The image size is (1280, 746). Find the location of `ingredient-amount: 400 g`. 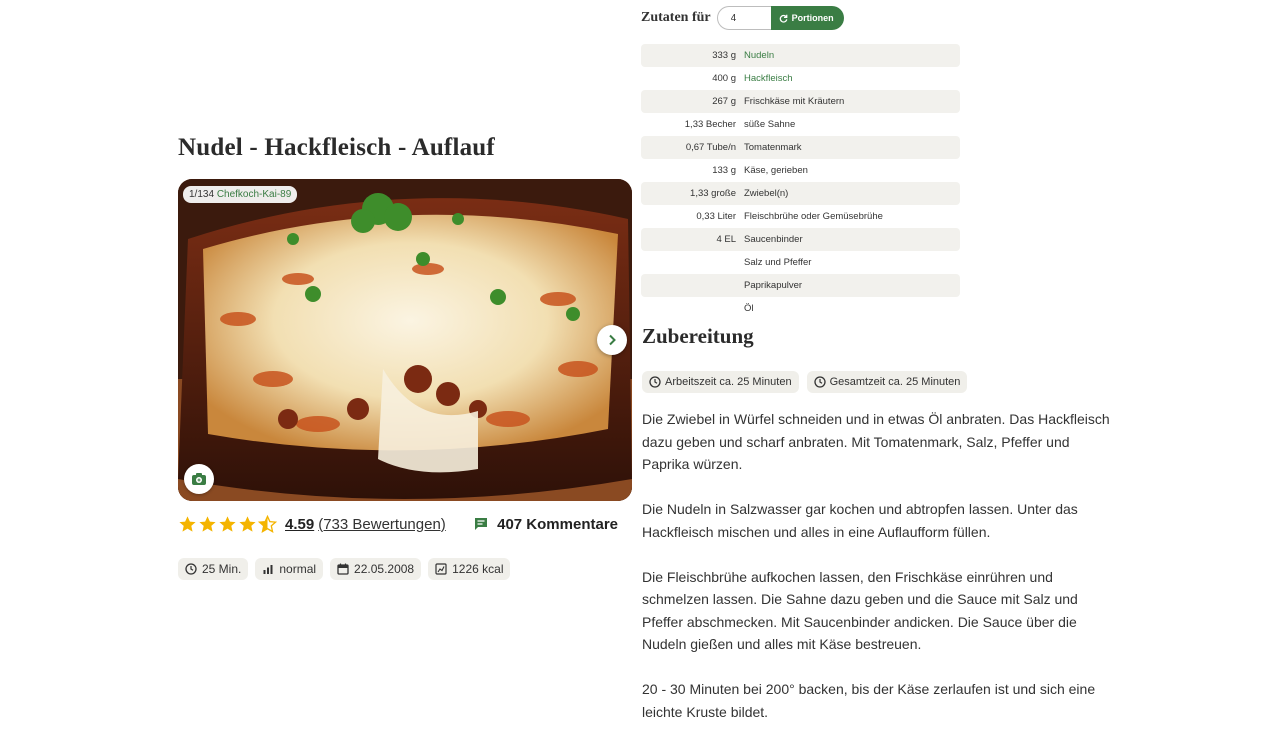

ingredient-amount: 400 g is located at coordinates (724, 78).